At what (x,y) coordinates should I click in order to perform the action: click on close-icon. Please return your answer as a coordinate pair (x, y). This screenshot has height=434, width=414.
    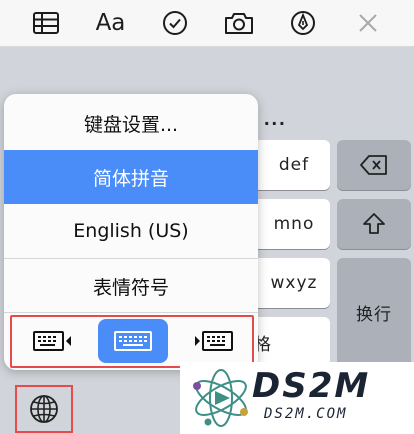
    Looking at the image, I should click on (368, 23).